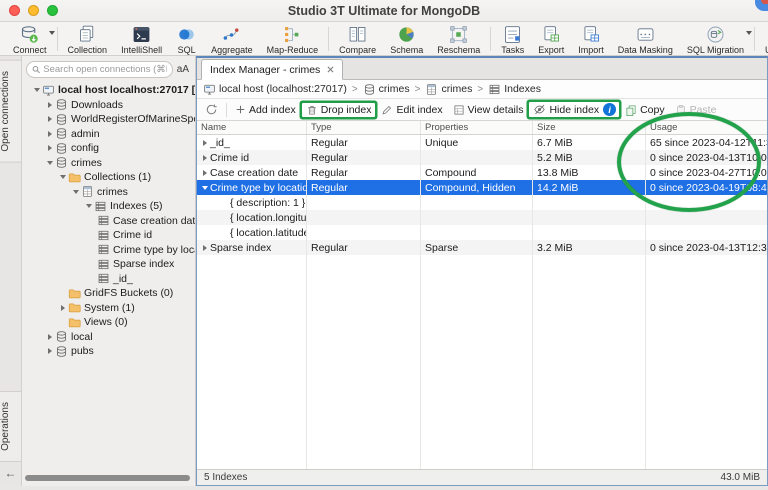 The height and width of the screenshot is (490, 768). What do you see at coordinates (716, 38) in the screenshot?
I see `toolbar-sql-migration: SQL Migration` at bounding box center [716, 38].